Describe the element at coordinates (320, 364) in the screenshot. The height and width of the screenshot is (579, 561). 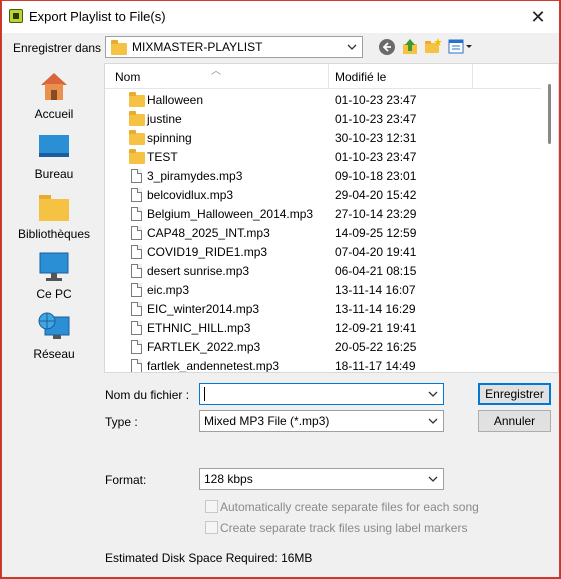
I see `list-item: fartlek_andennetest.mp3 18-11-17 14:49` at that location.